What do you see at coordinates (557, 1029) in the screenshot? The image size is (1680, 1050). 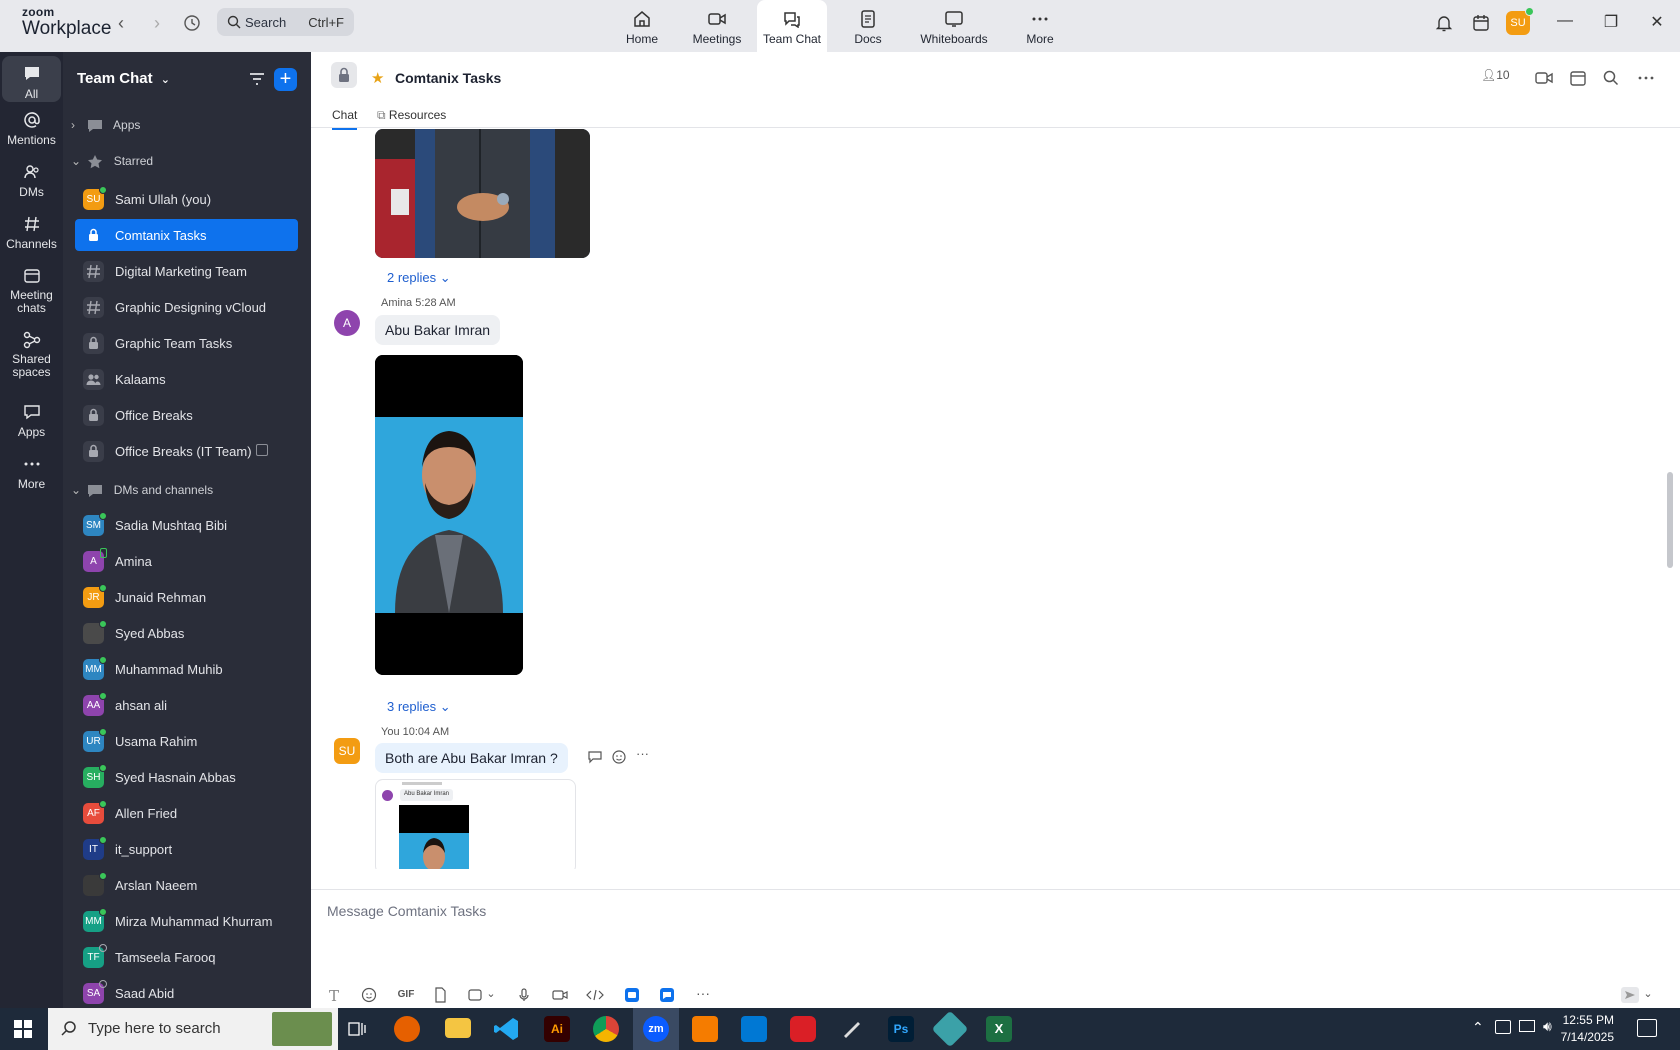 I see `illustrator-icon: Ai` at bounding box center [557, 1029].